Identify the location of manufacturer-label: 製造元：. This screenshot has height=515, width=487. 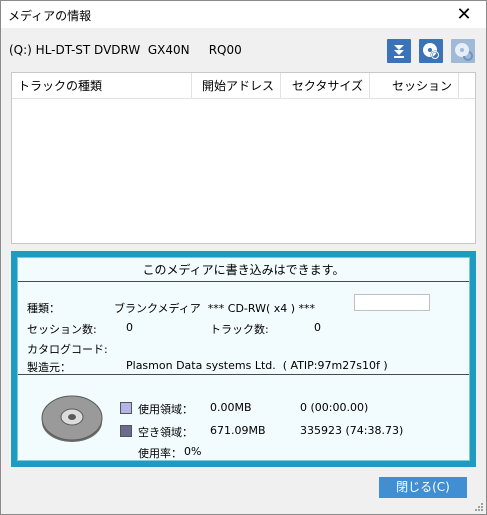
(49, 367).